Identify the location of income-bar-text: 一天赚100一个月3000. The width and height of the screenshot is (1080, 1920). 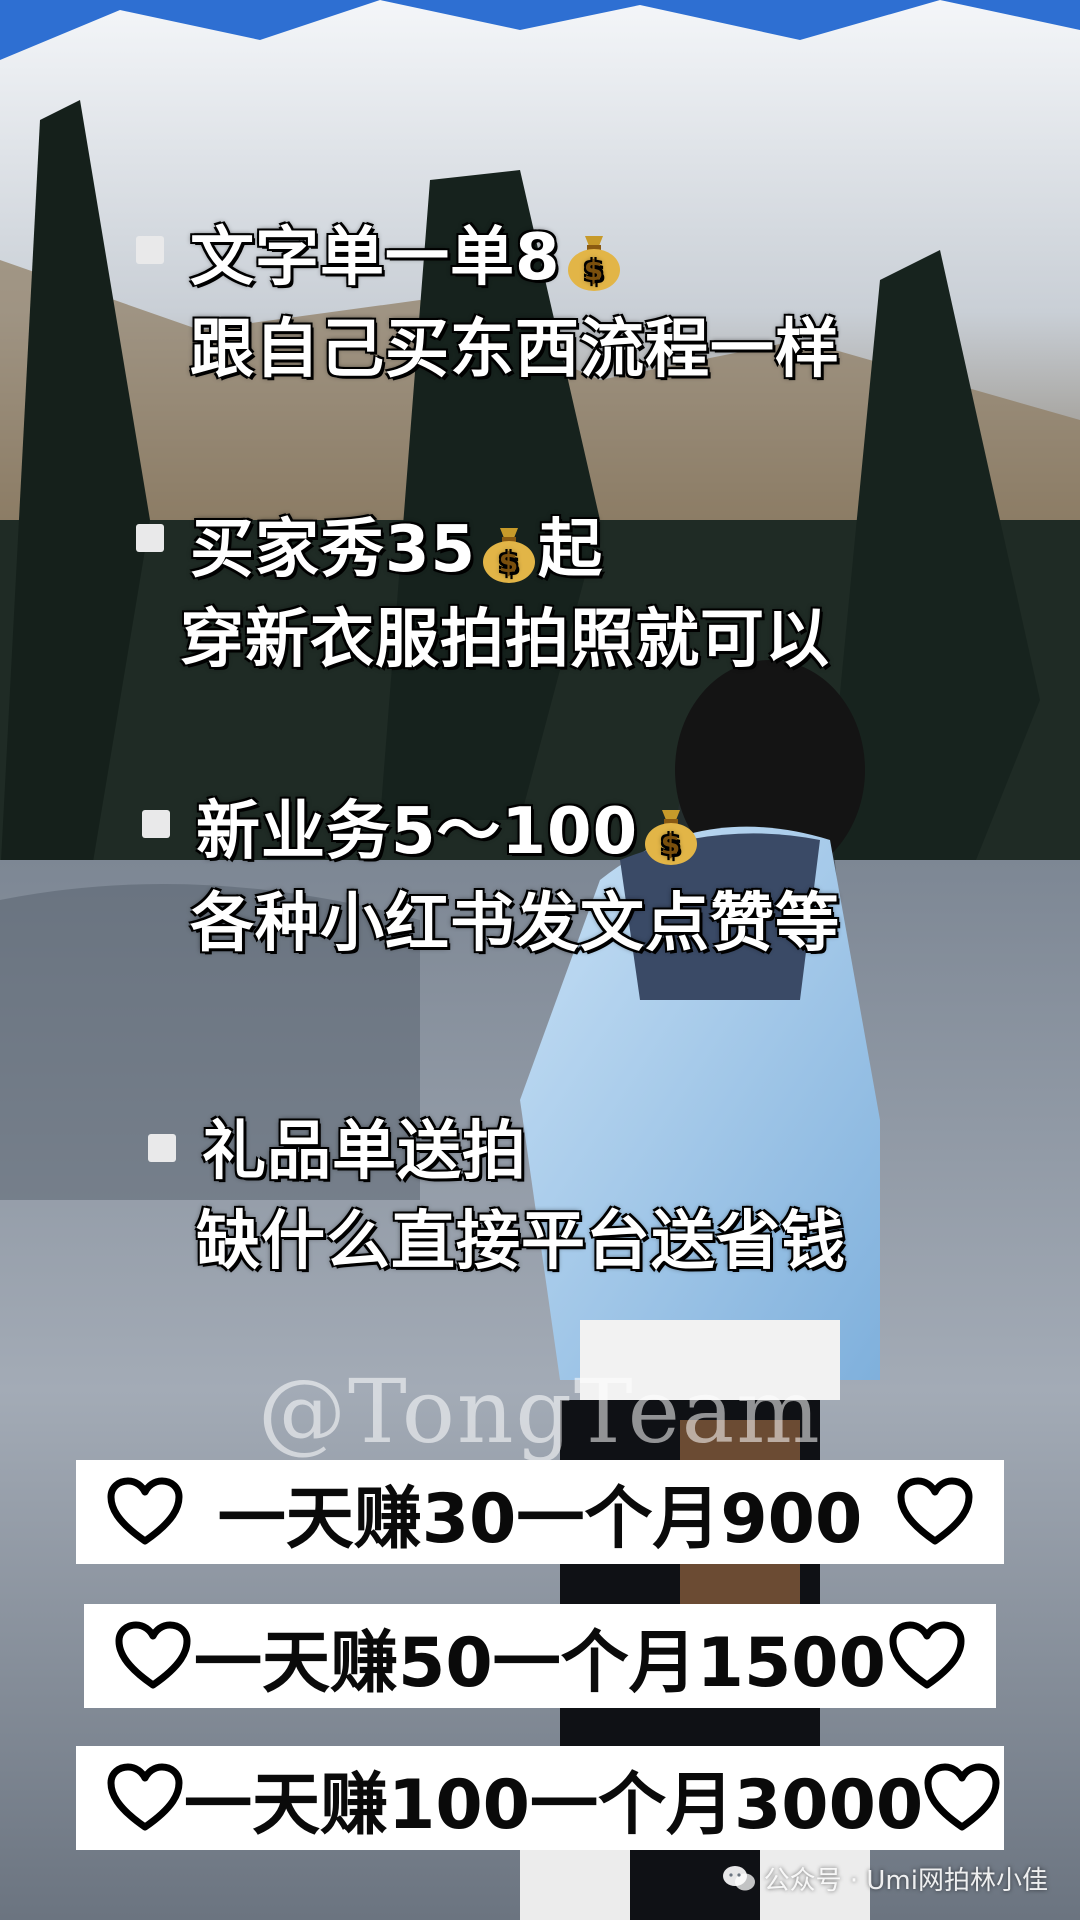
(554, 1805).